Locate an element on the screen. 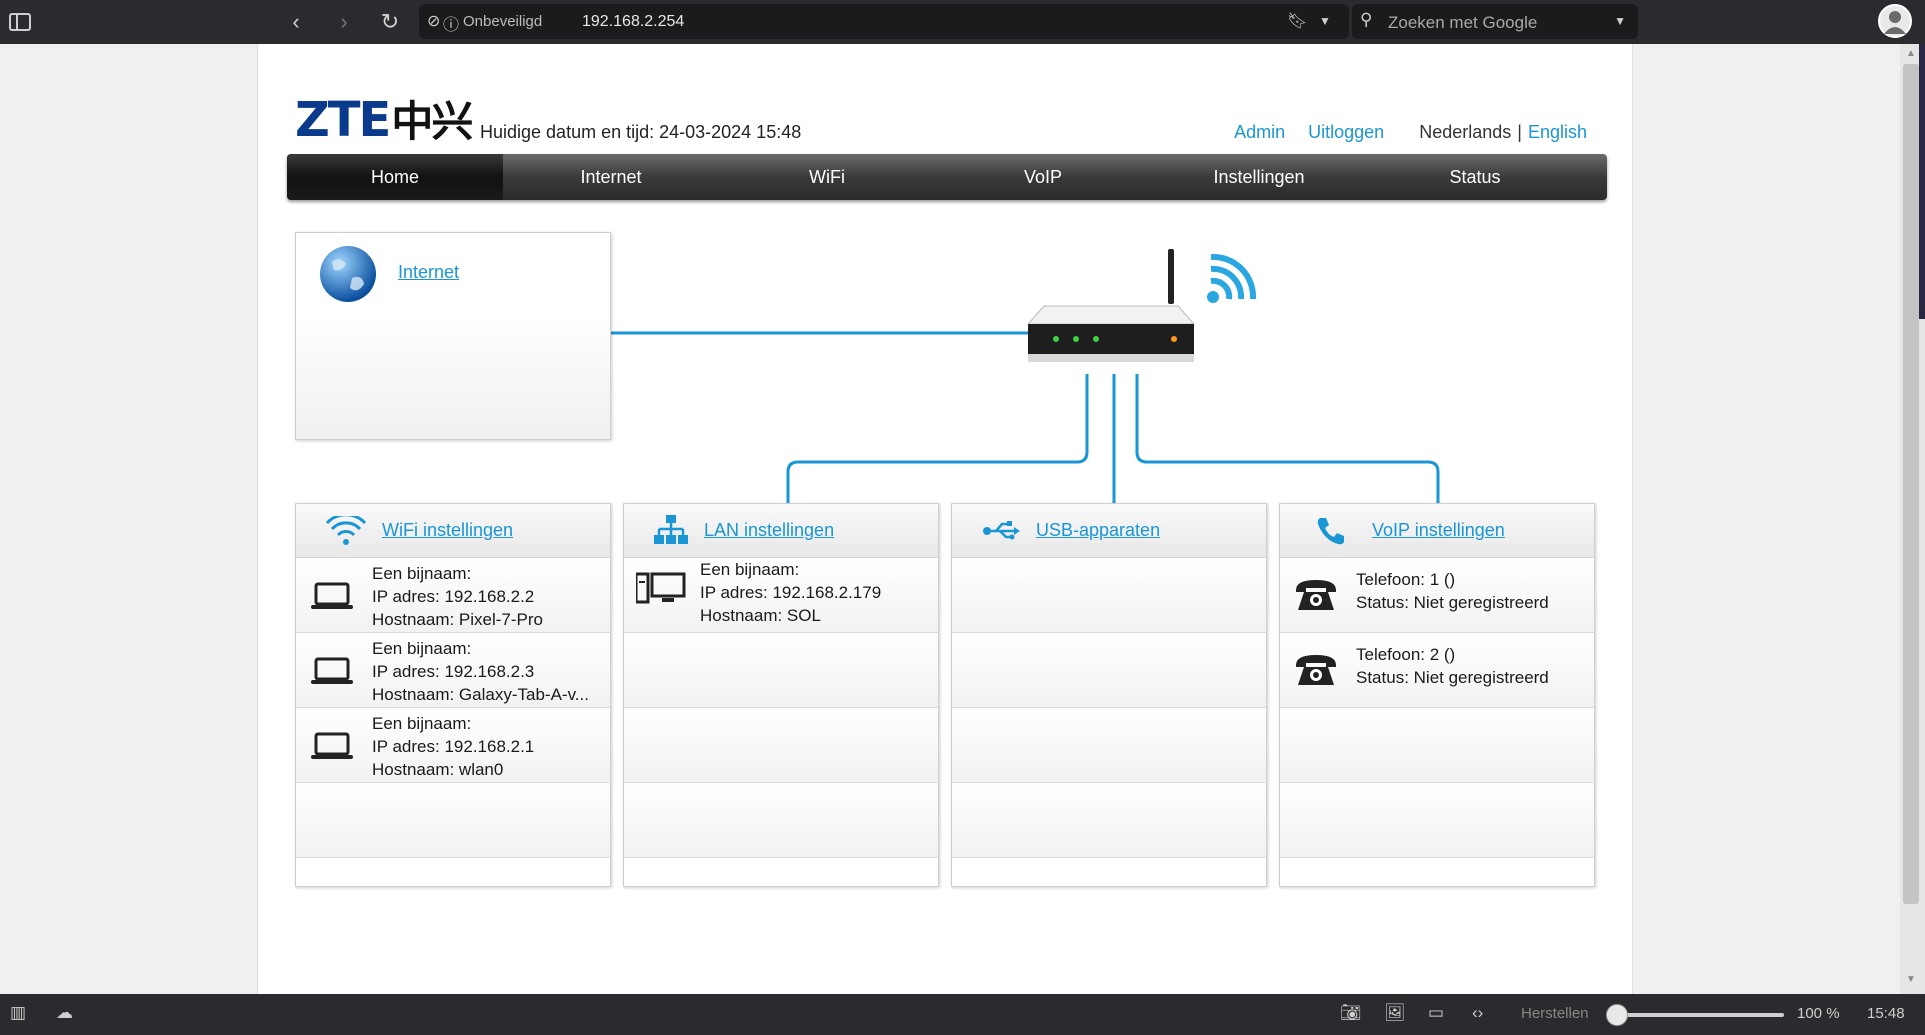 Image resolution: width=1925 pixels, height=1035 pixels. zoom-level: 100 % is located at coordinates (1818, 1013).